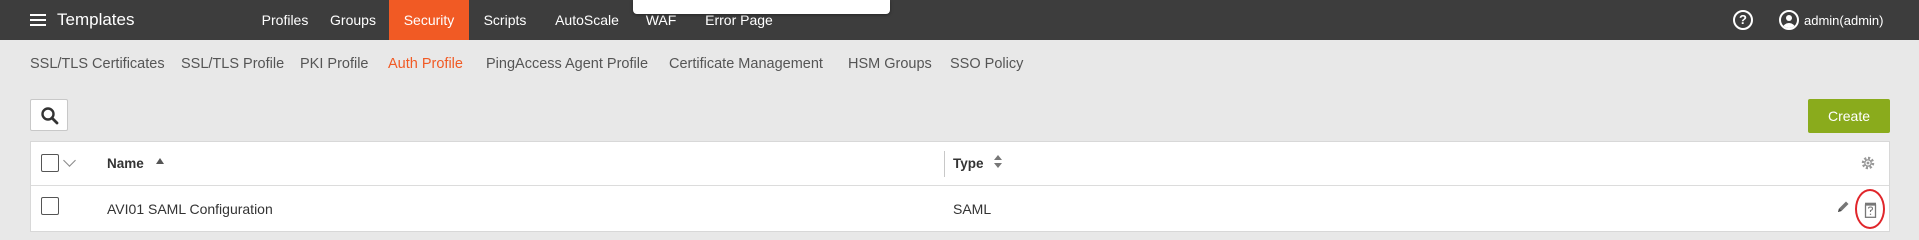  Describe the element at coordinates (69, 160) in the screenshot. I see `chevron-down-icon` at that location.